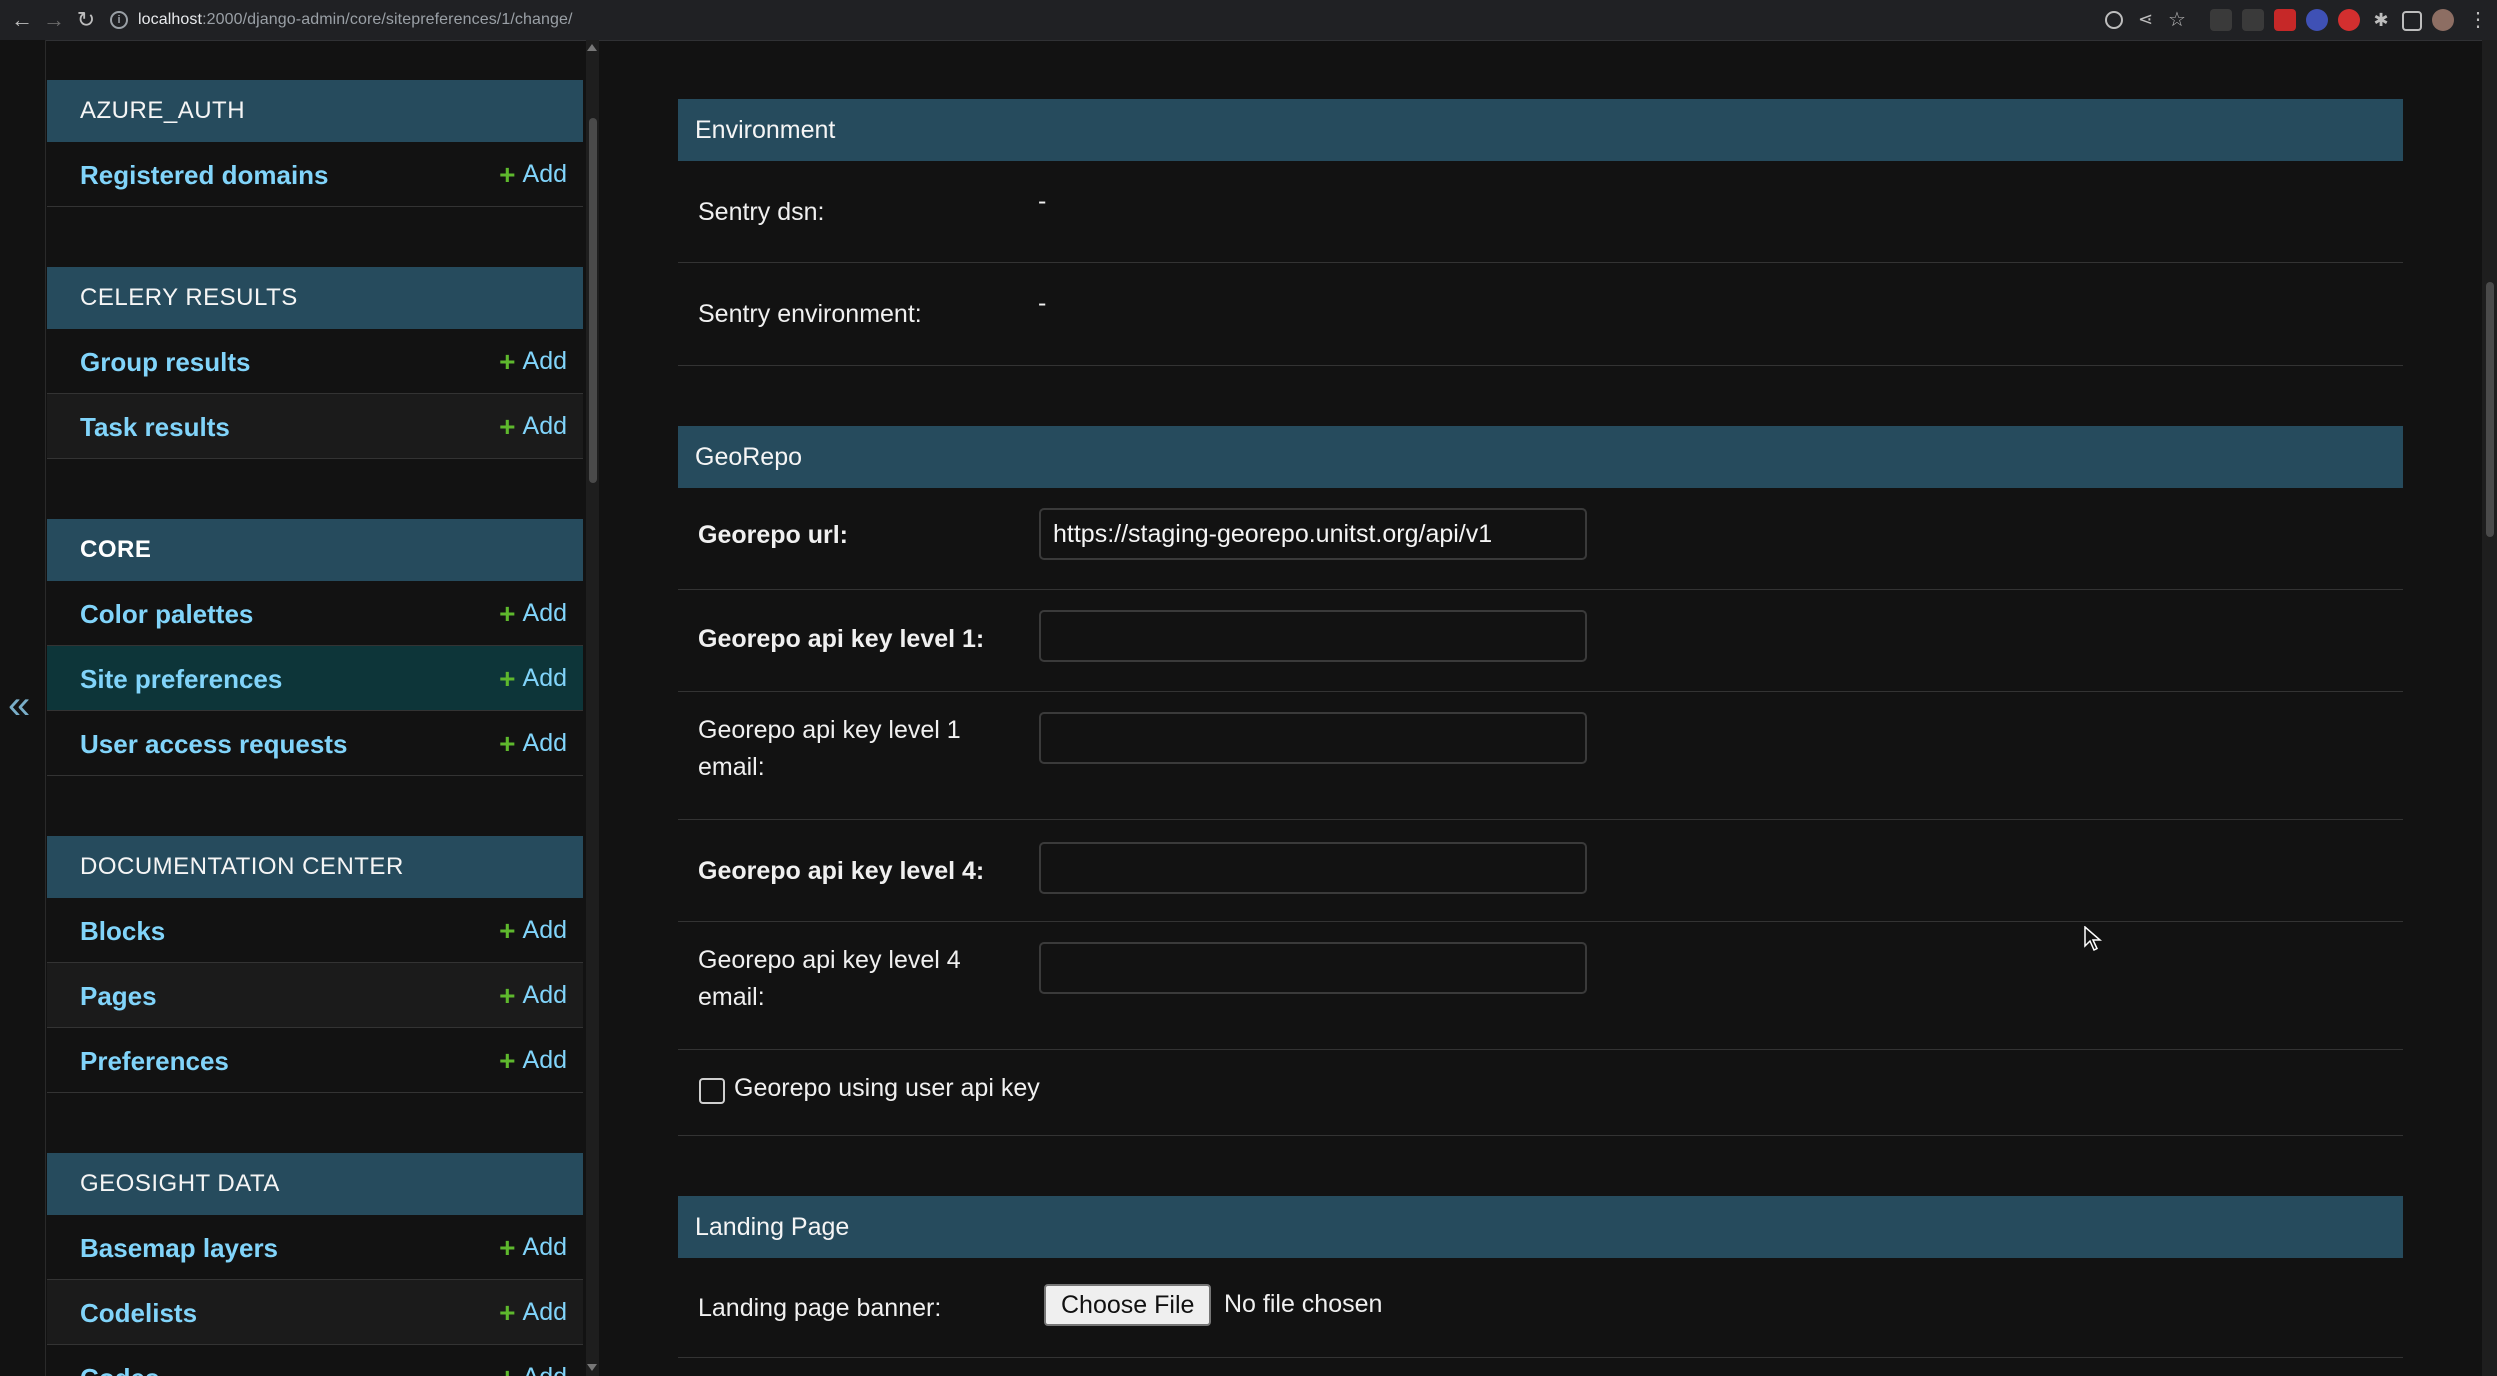  Describe the element at coordinates (315, 613) in the screenshot. I see `sidebar-item-color-palettes: Color palettes + Add` at that location.